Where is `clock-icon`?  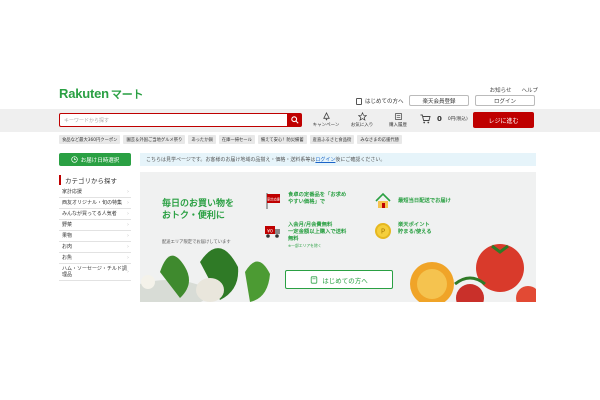 clock-icon is located at coordinates (74, 159).